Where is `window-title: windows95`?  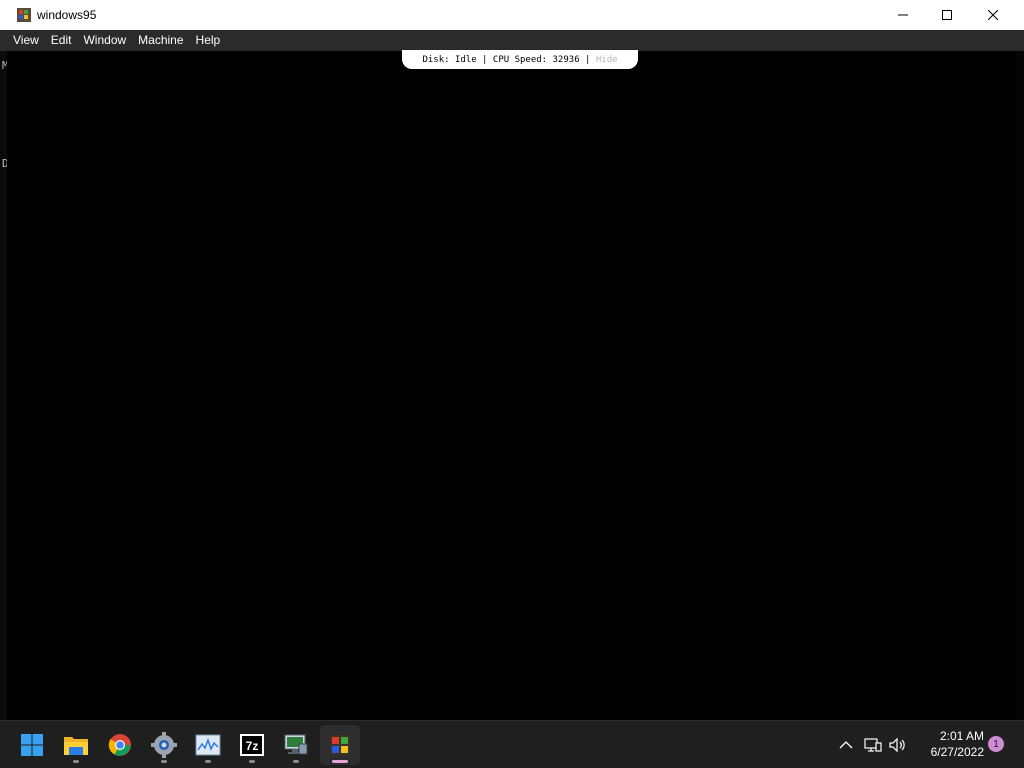
window-title: windows95 is located at coordinates (67, 15).